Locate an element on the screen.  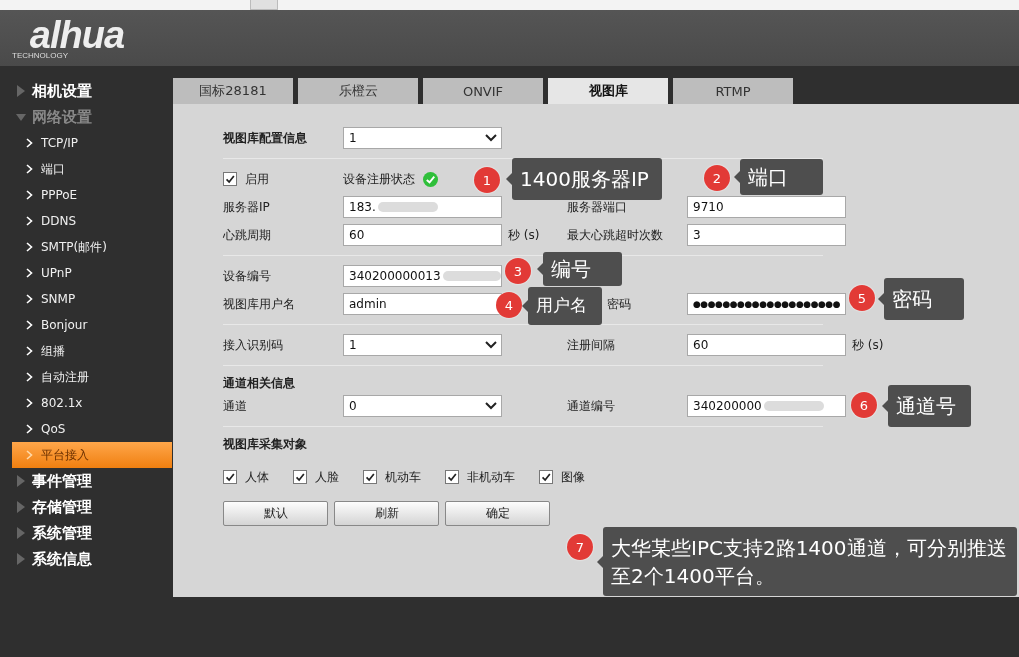
dropdown-field: 0 is located at coordinates (422, 406).